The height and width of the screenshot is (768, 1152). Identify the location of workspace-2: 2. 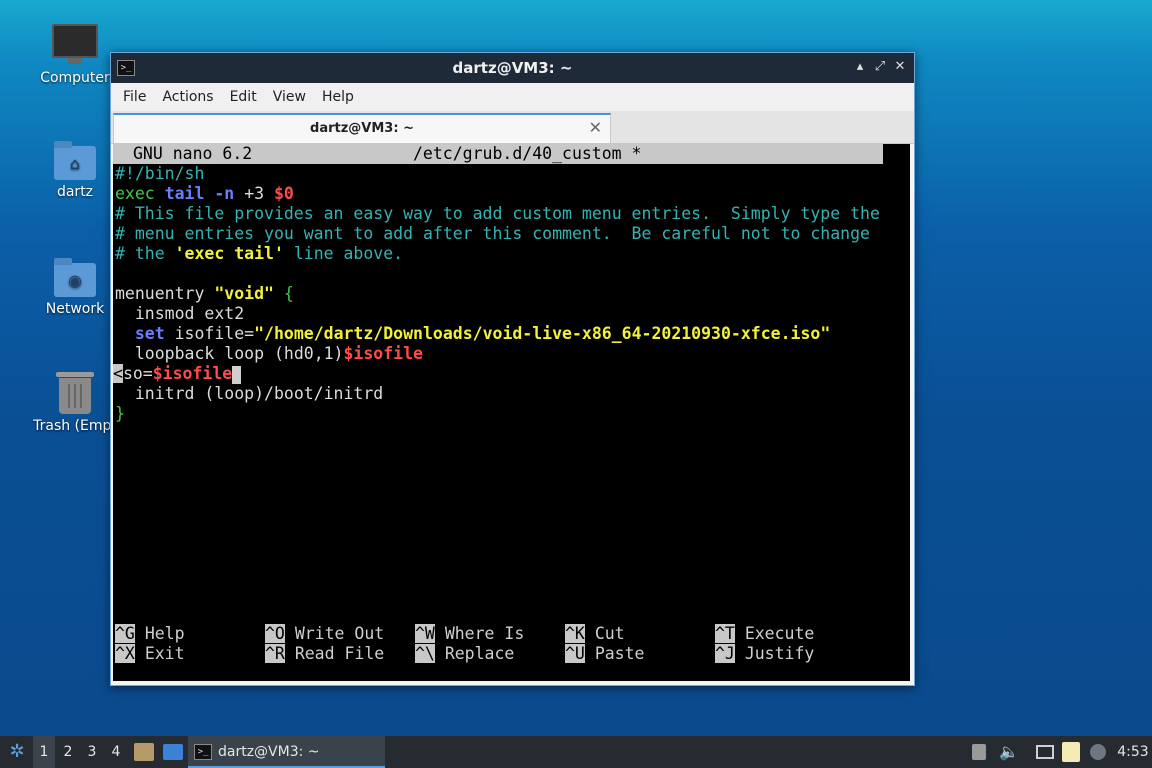
(68, 752).